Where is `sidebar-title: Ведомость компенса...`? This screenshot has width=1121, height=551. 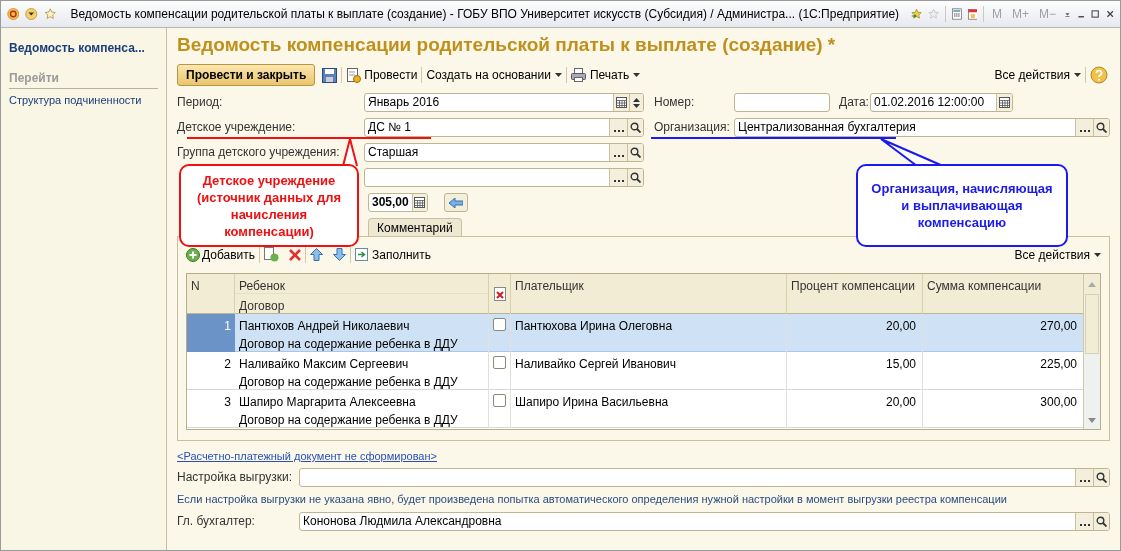 sidebar-title: Ведомость компенса... is located at coordinates (83, 48).